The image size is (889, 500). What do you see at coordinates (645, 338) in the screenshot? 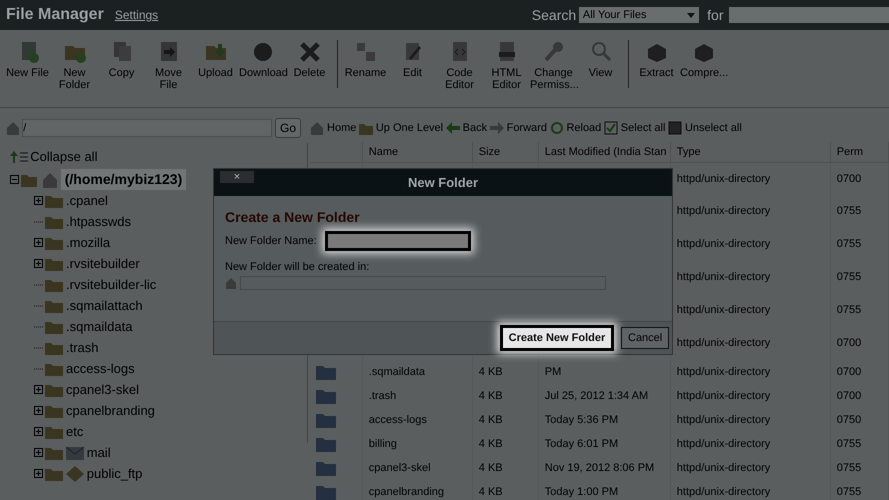
I see `cancel-button: Cancel` at bounding box center [645, 338].